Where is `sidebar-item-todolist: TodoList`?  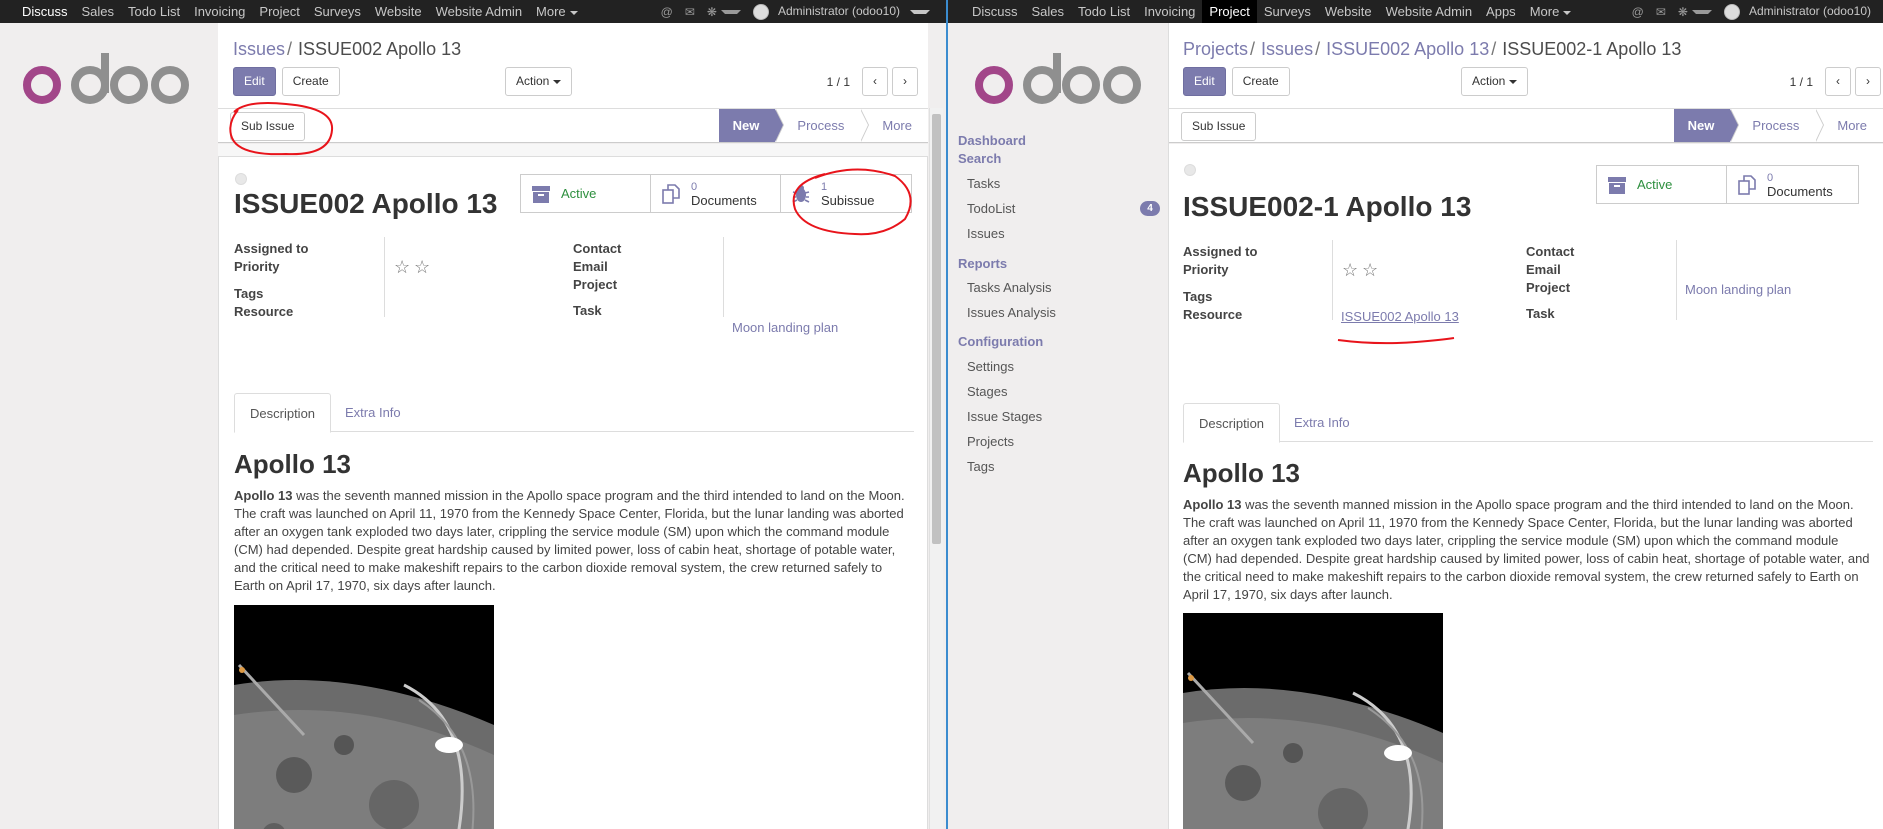 sidebar-item-todolist: TodoList is located at coordinates (991, 208).